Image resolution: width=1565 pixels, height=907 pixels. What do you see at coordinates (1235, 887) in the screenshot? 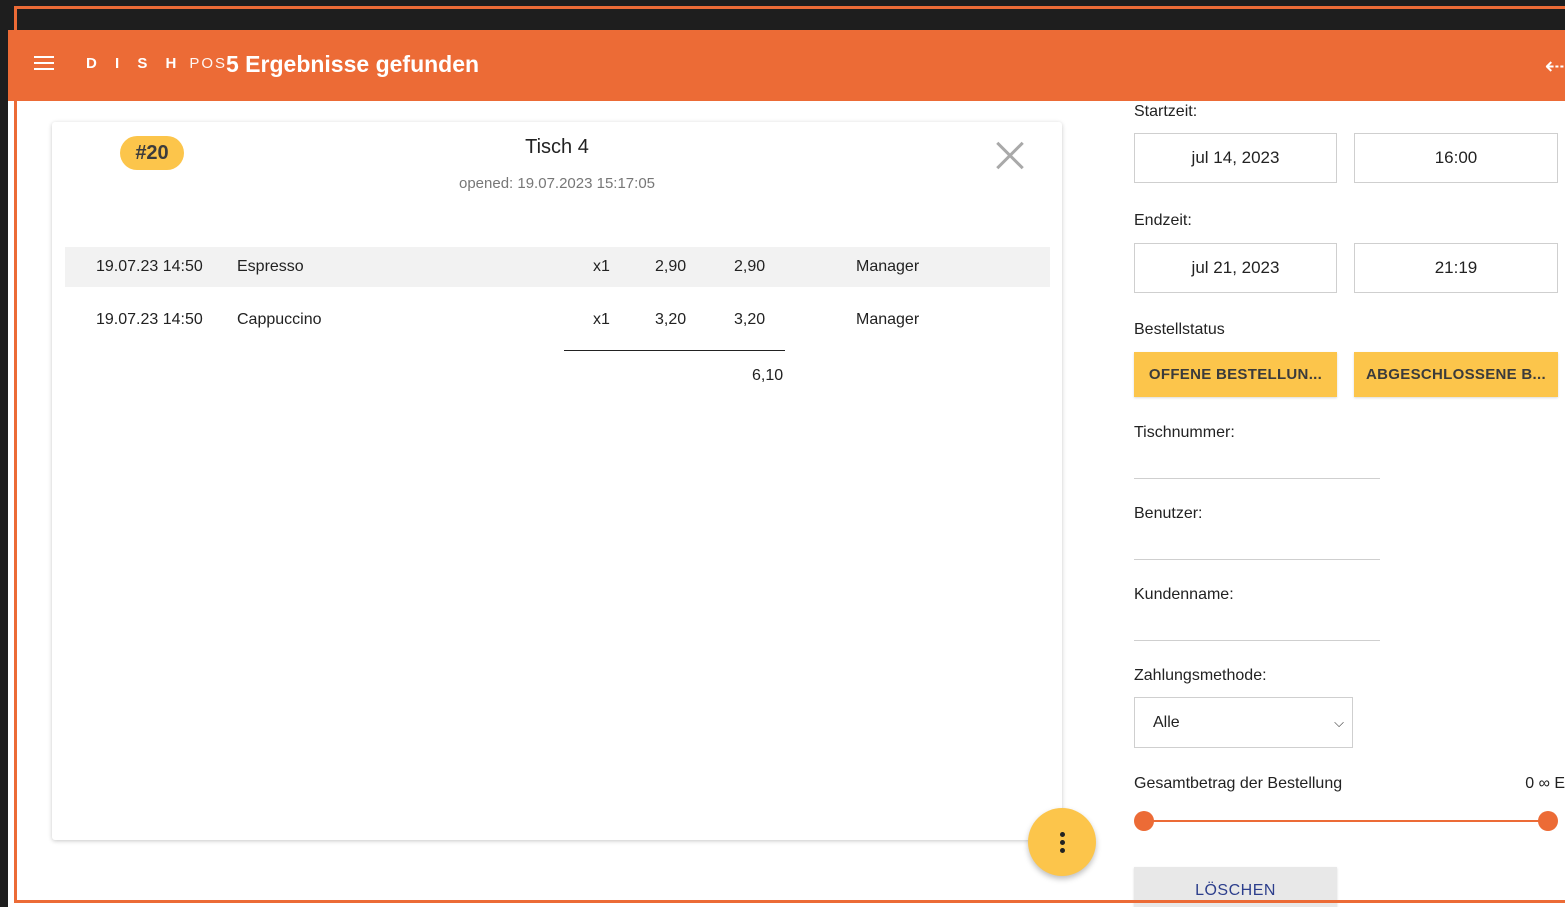
I see `clear-filters-button: LÖSCHEN` at bounding box center [1235, 887].